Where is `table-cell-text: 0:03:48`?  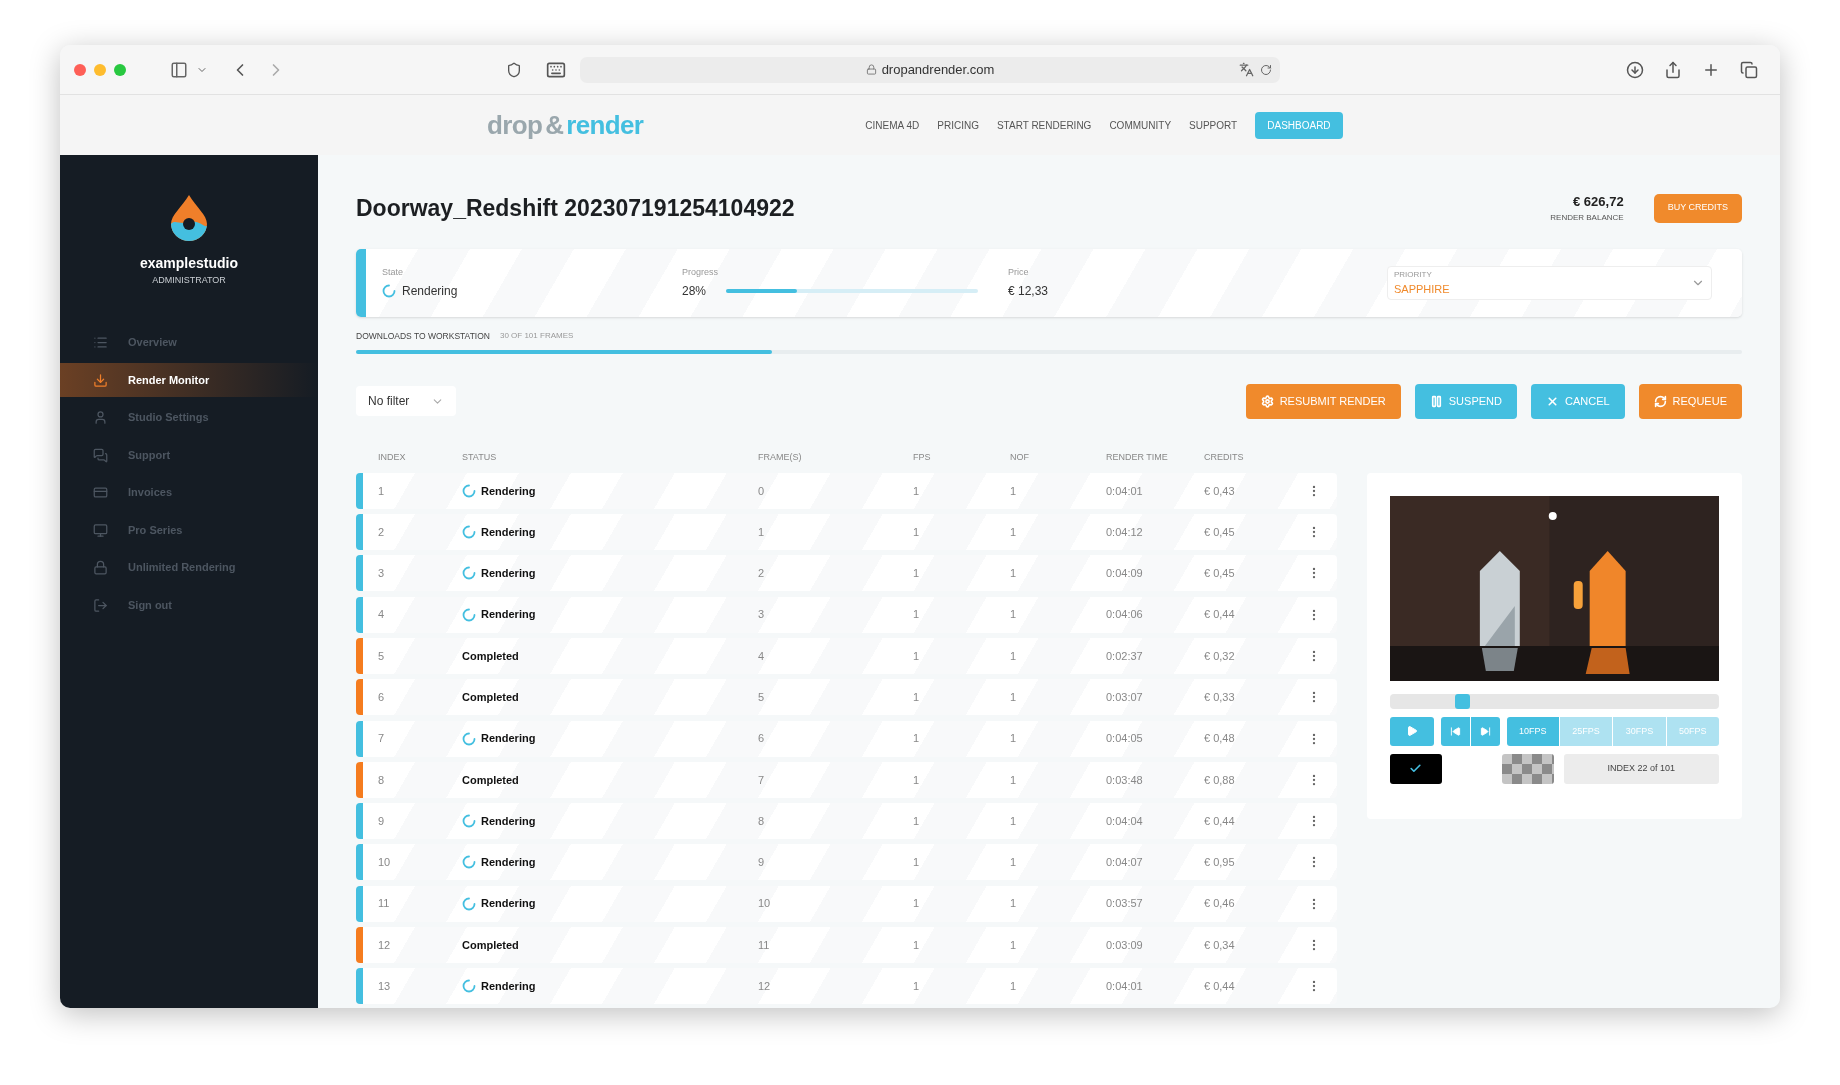
table-cell-text: 0:03:48 is located at coordinates (1125, 780).